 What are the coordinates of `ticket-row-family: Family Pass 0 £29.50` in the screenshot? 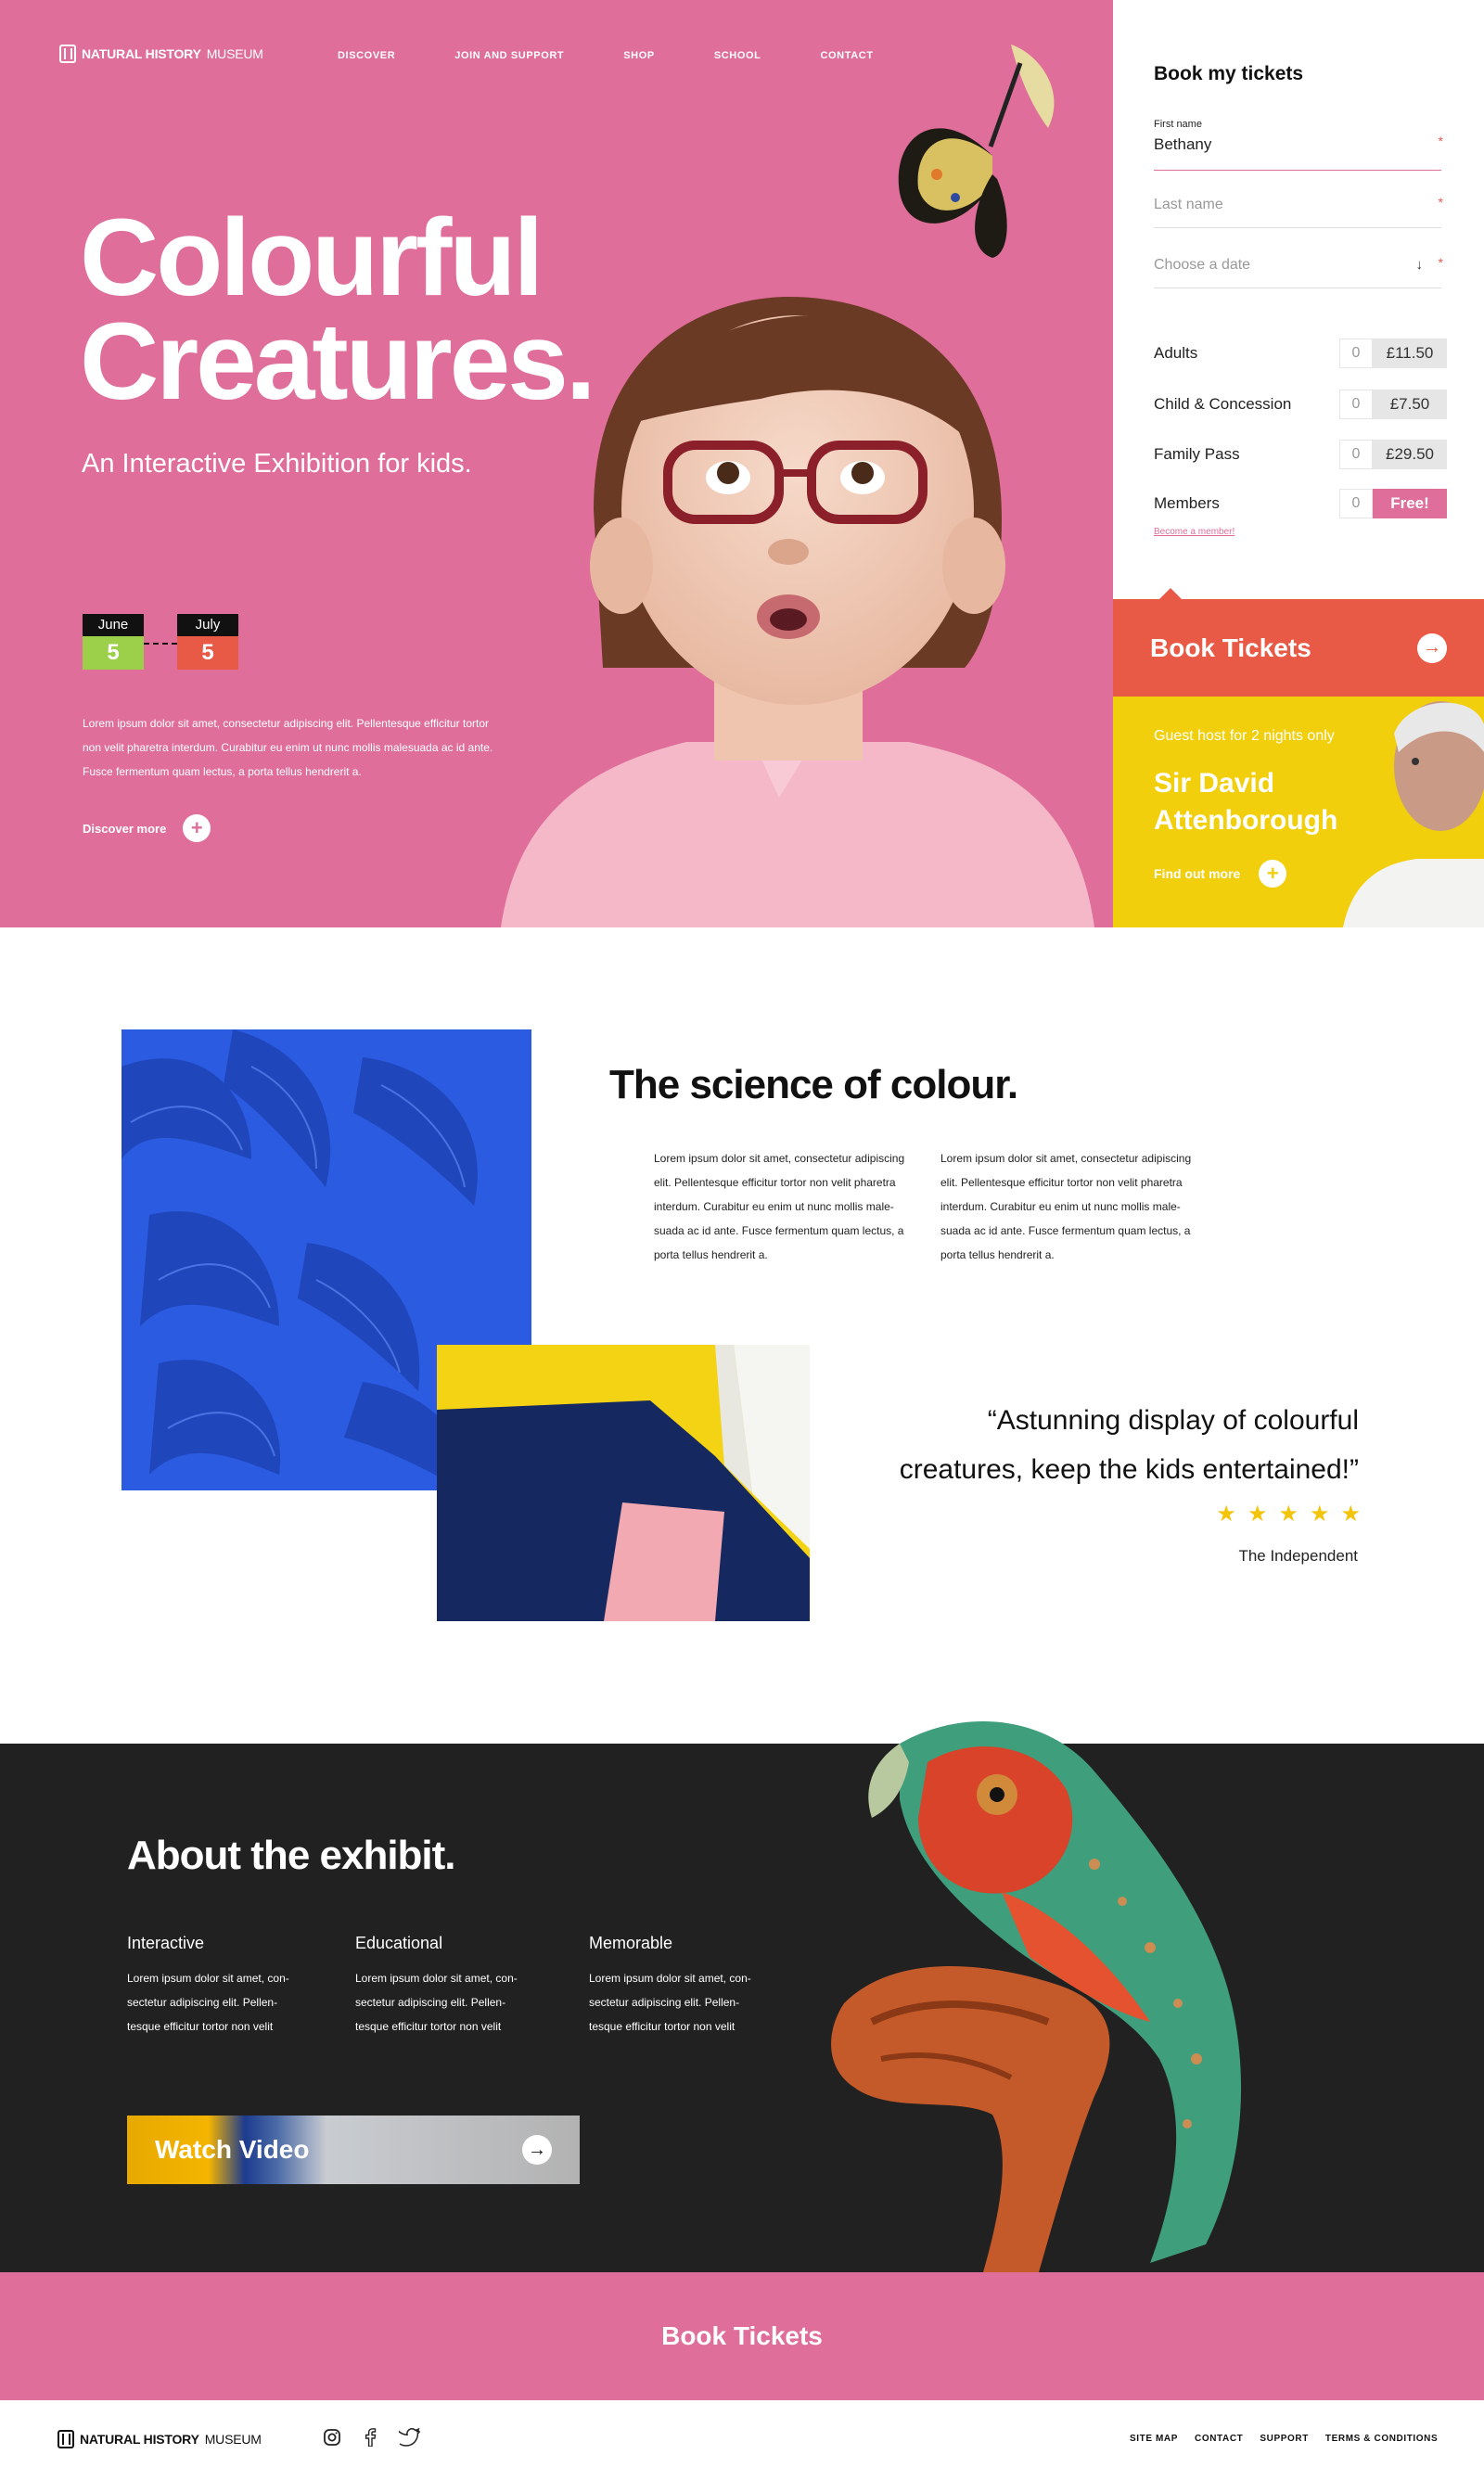 It's located at (1300, 454).